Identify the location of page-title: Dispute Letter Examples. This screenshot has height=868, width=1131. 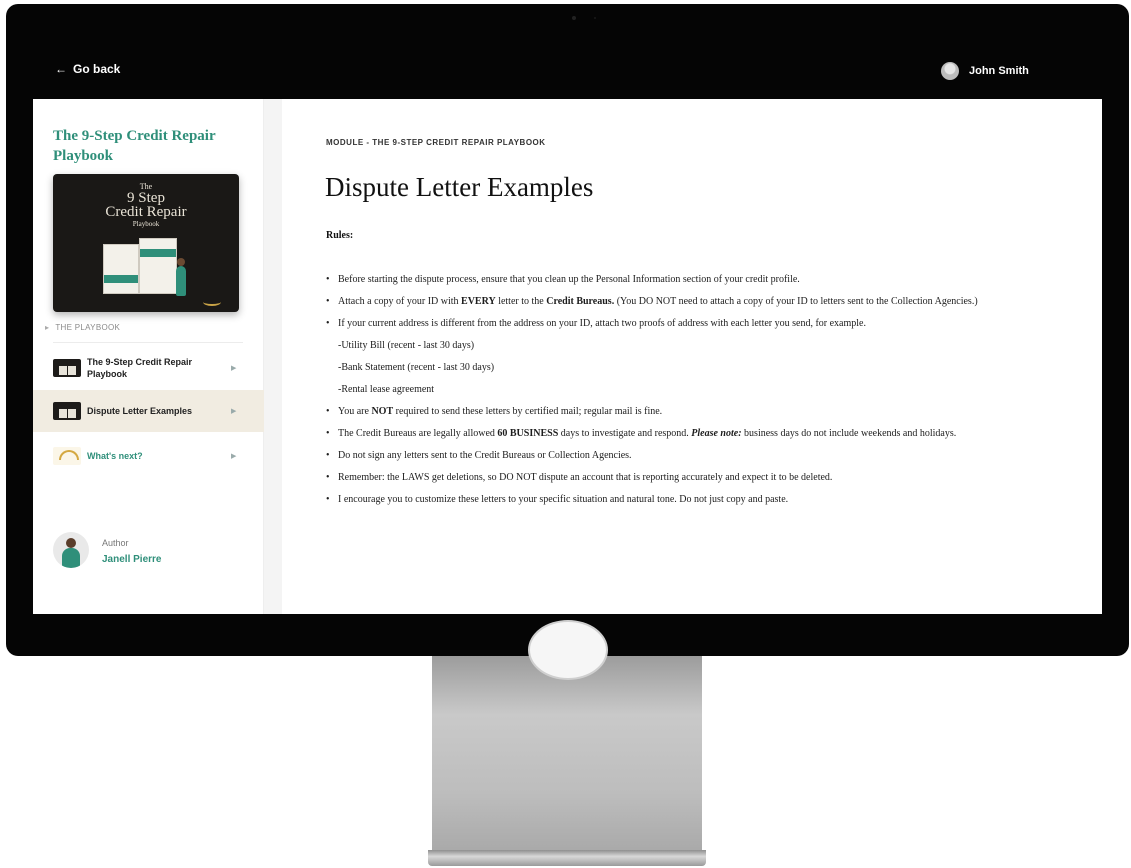
(459, 187).